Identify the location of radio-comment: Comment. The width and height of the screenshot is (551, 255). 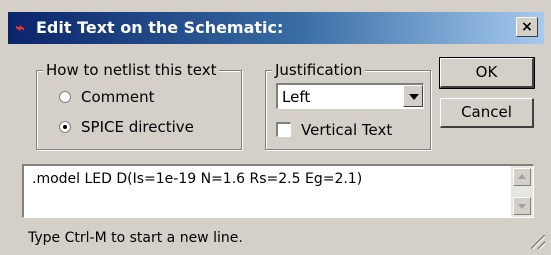
(107, 97).